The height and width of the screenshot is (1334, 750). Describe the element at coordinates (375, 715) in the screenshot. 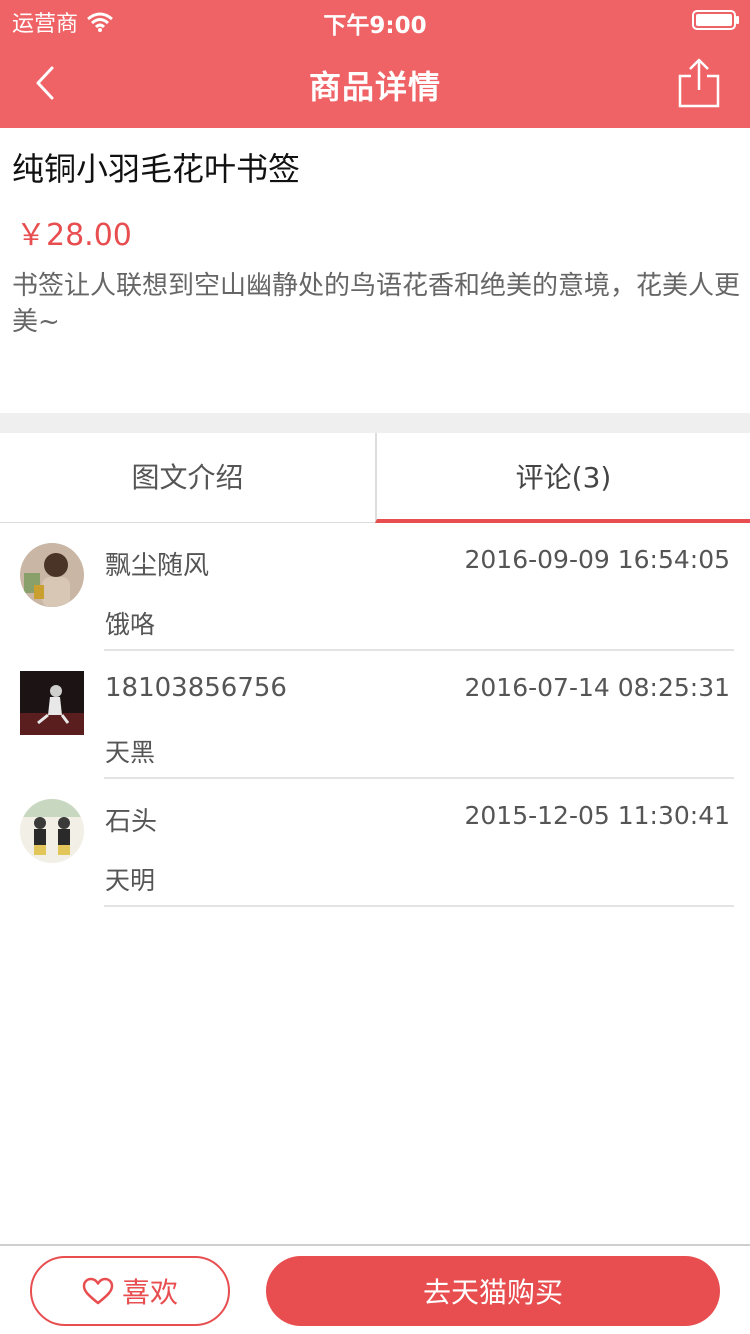

I see `list-item: 18103856756 2016-07-14 08:25:31 天黑` at that location.